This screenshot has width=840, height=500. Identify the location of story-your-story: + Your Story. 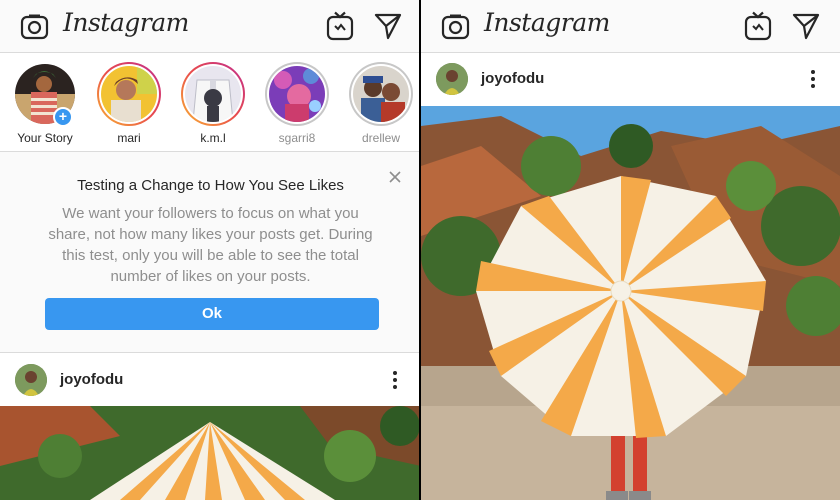
(45, 103).